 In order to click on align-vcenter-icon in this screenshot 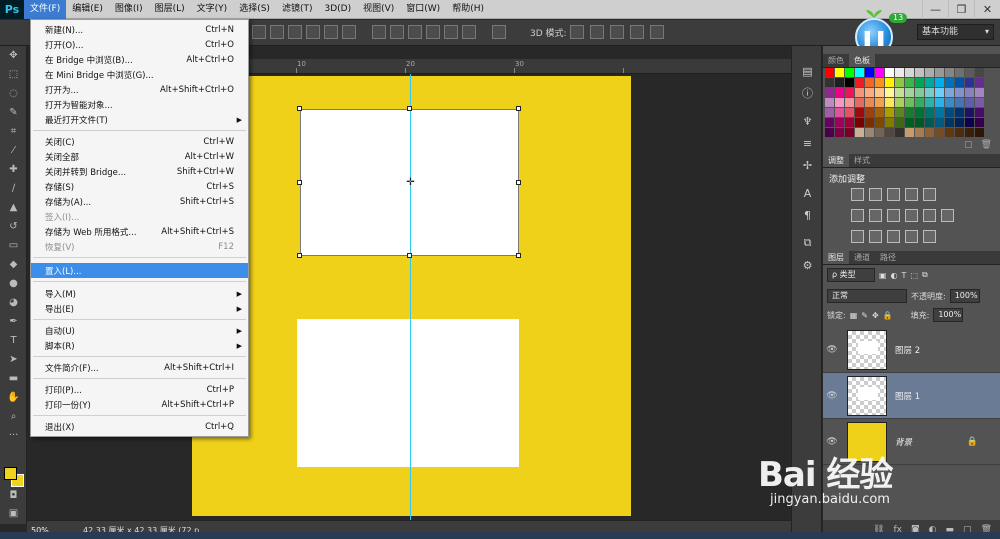, I will do `click(277, 32)`.